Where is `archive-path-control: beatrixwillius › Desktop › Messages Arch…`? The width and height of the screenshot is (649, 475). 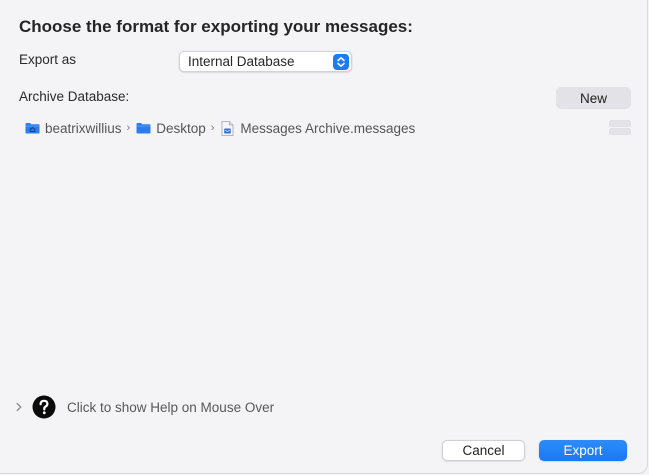 archive-path-control: beatrixwillius › Desktop › Messages Arch… is located at coordinates (220, 128).